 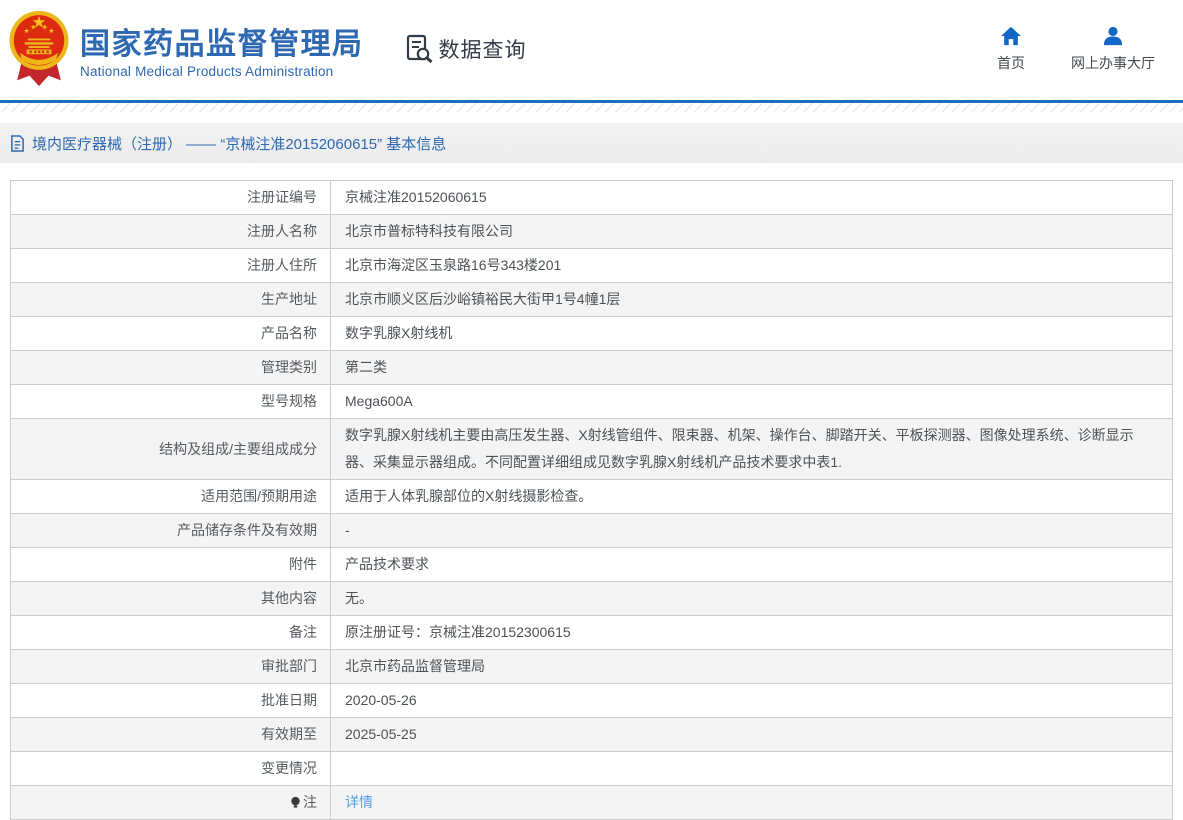 What do you see at coordinates (751, 197) in the screenshot?
I see `row-value: 京械注准20152060615` at bounding box center [751, 197].